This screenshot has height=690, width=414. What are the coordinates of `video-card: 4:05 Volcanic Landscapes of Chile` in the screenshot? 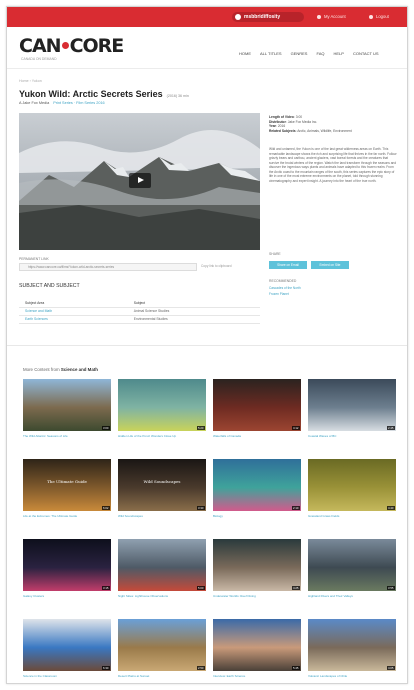 It's located at (352, 651).